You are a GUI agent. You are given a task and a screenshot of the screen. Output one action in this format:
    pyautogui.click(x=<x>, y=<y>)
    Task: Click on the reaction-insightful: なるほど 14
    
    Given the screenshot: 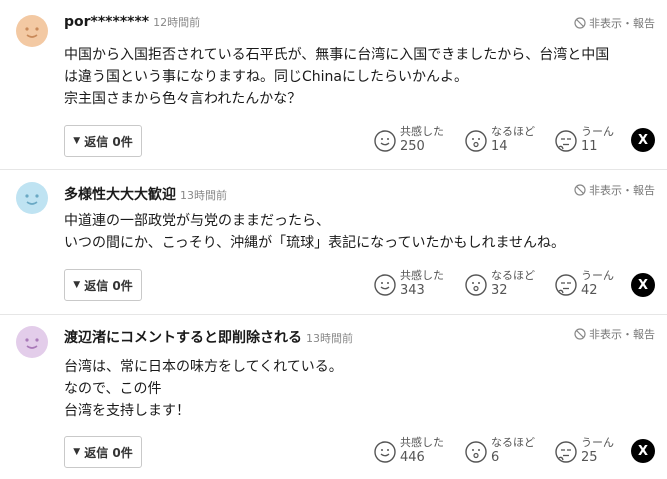 What is the action you would take?
    pyautogui.click(x=500, y=140)
    